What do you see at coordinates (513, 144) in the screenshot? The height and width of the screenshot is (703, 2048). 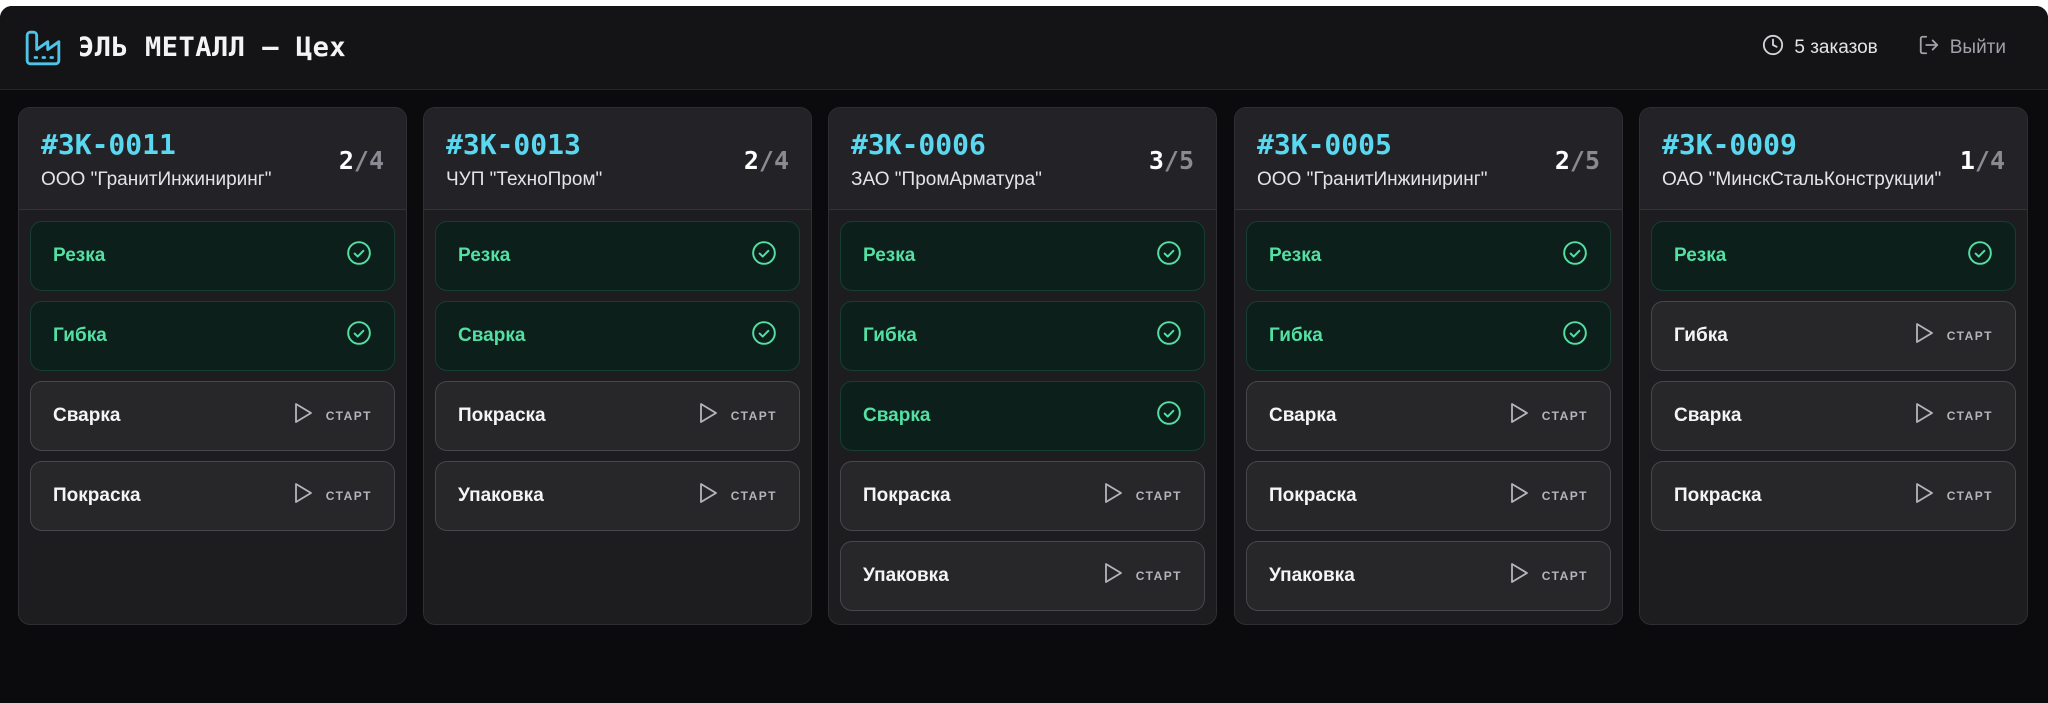 I see `order-id: #ЗК-0013` at bounding box center [513, 144].